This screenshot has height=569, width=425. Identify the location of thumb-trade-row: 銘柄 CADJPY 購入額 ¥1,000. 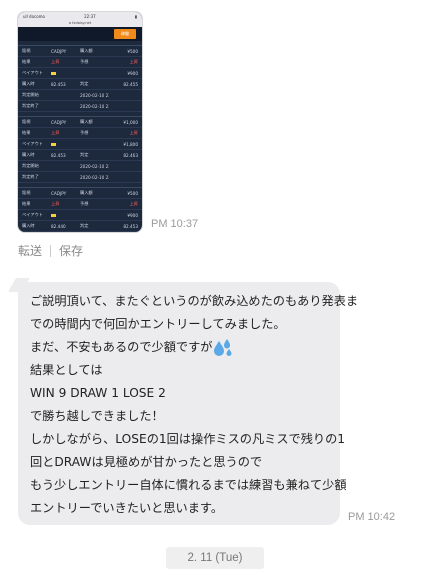
(80, 122).